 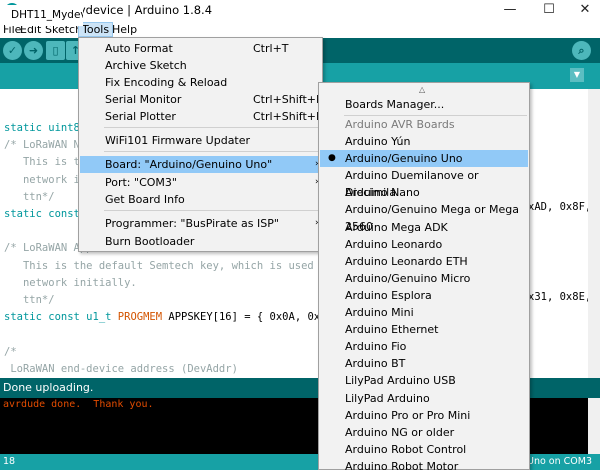 What do you see at coordinates (559, 461) in the screenshot?
I see `board-port-info: Uno on COM3` at bounding box center [559, 461].